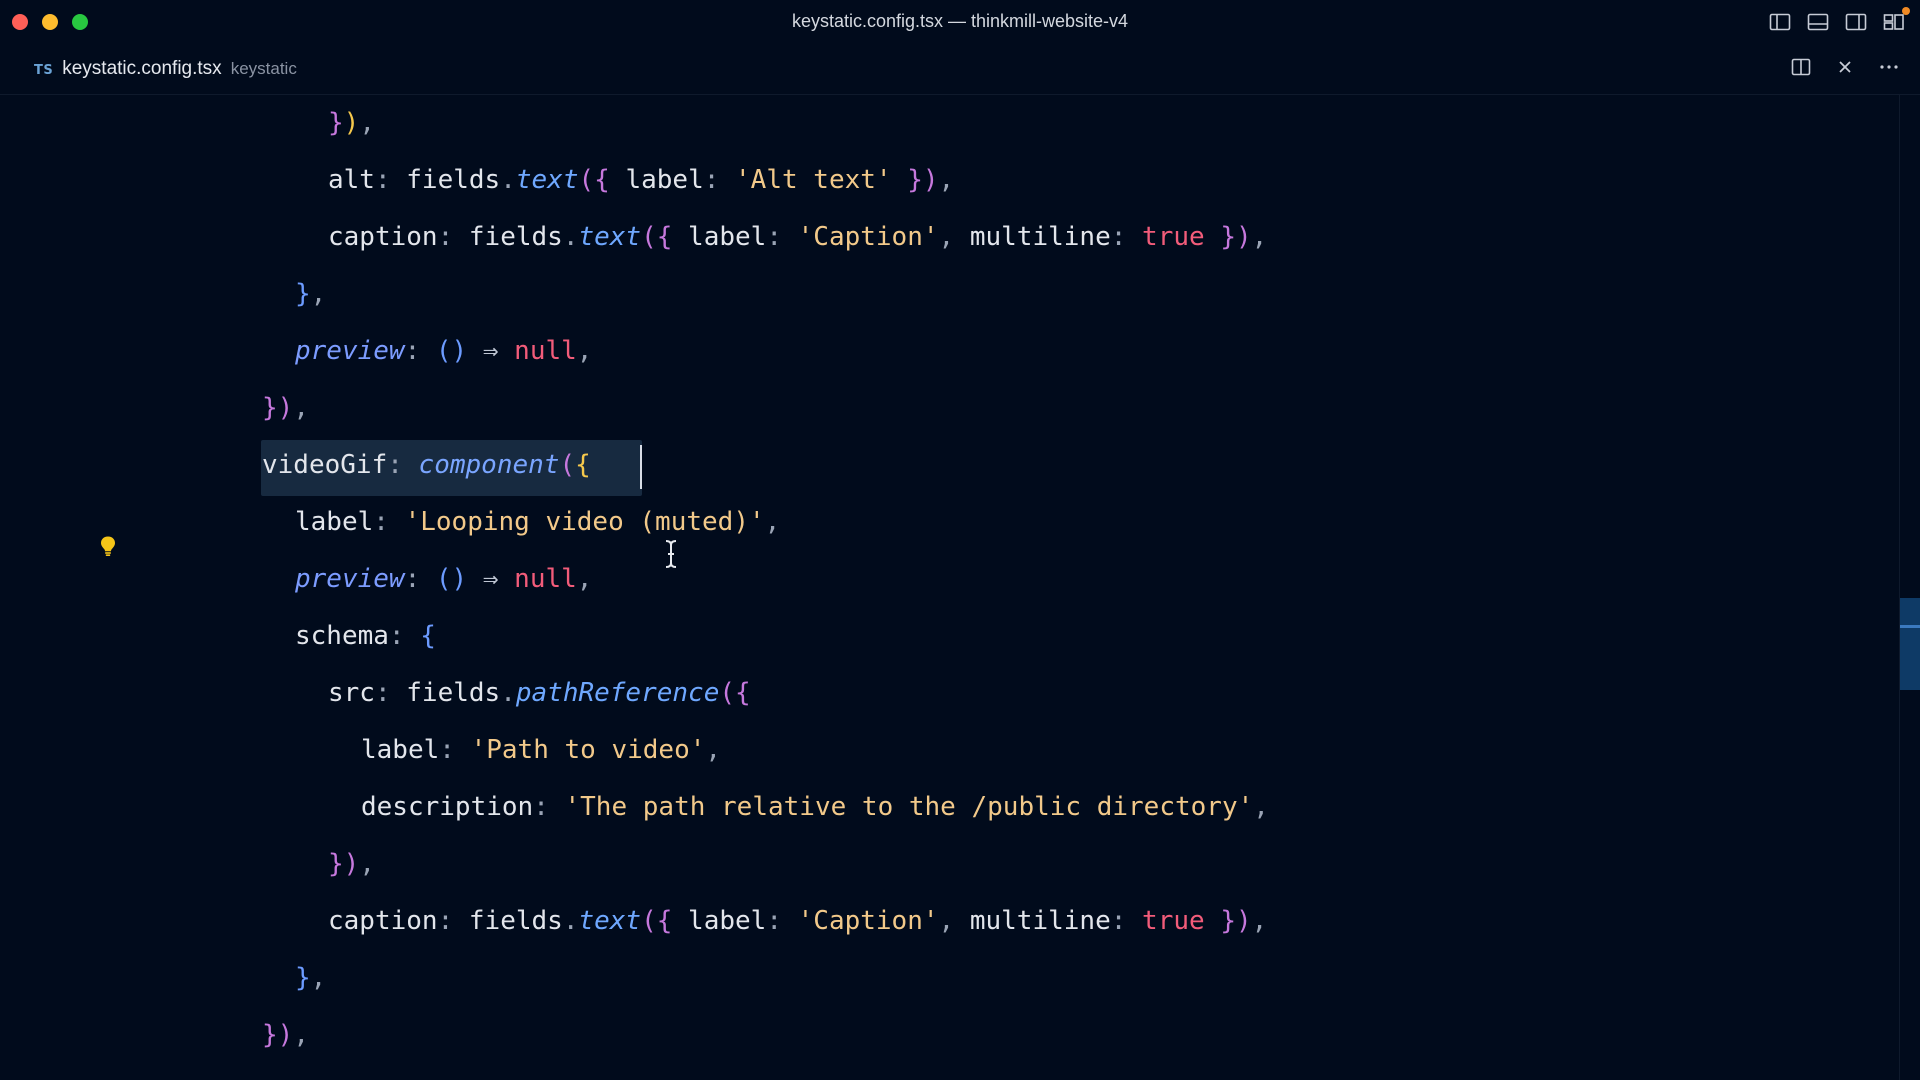  What do you see at coordinates (1839, 20) in the screenshot?
I see `layout-controls` at bounding box center [1839, 20].